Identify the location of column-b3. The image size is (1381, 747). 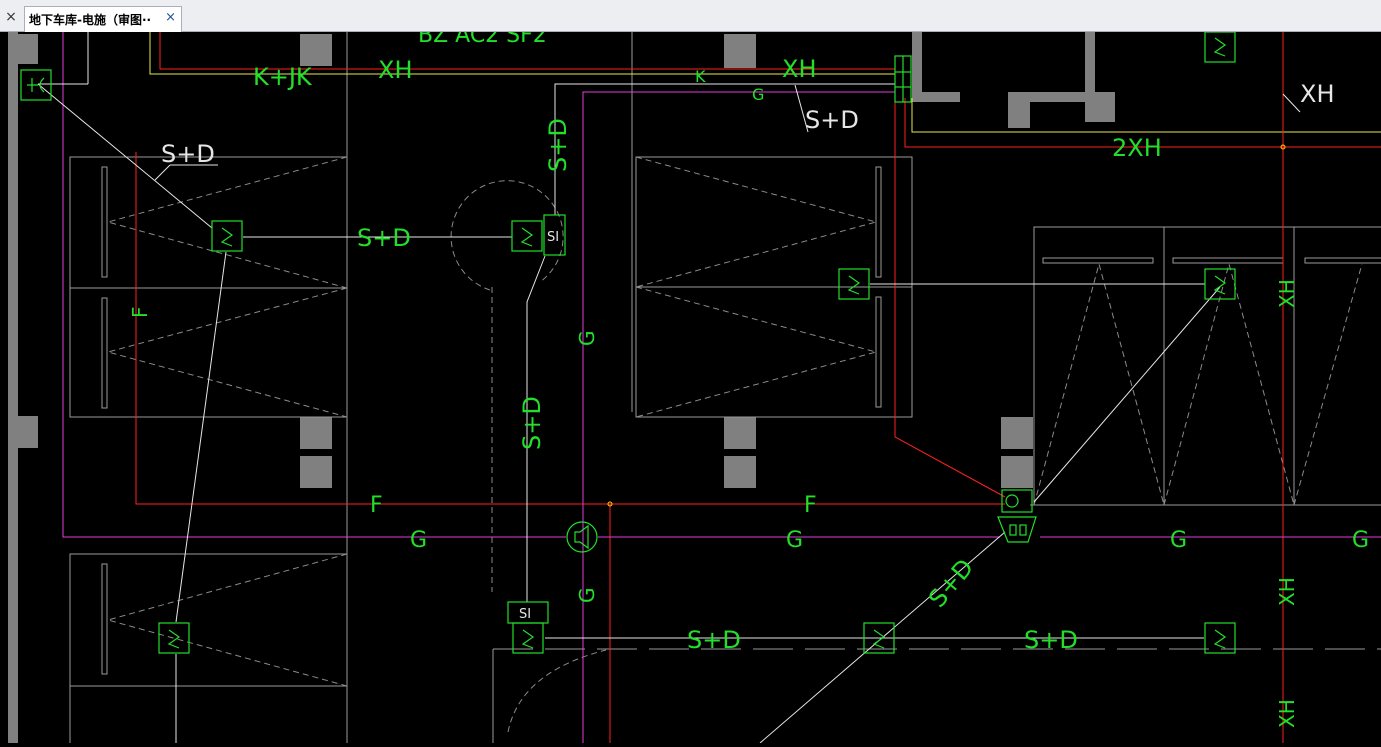
(740, 472).